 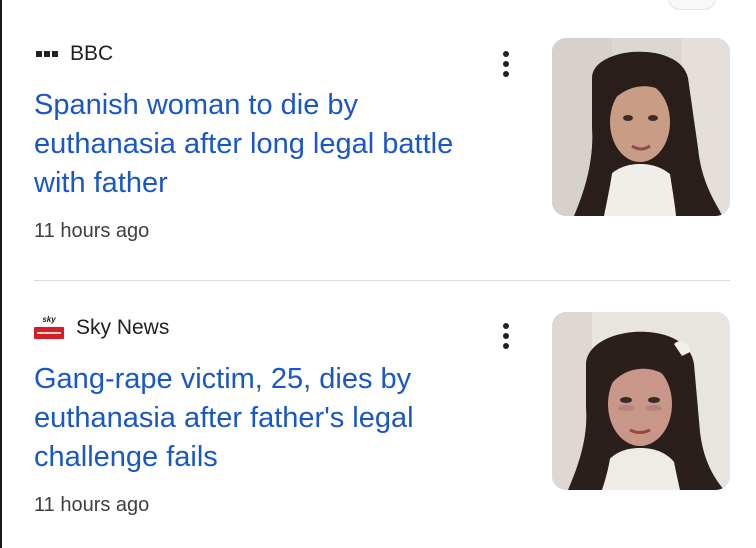 I want to click on source-row: BBC, so click(x=73, y=54).